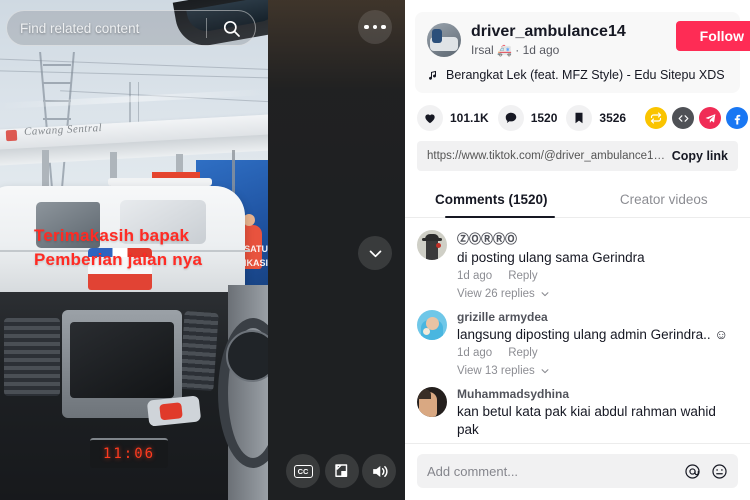 This screenshot has height=500, width=750. I want to click on share-icons-row, so click(697, 118).